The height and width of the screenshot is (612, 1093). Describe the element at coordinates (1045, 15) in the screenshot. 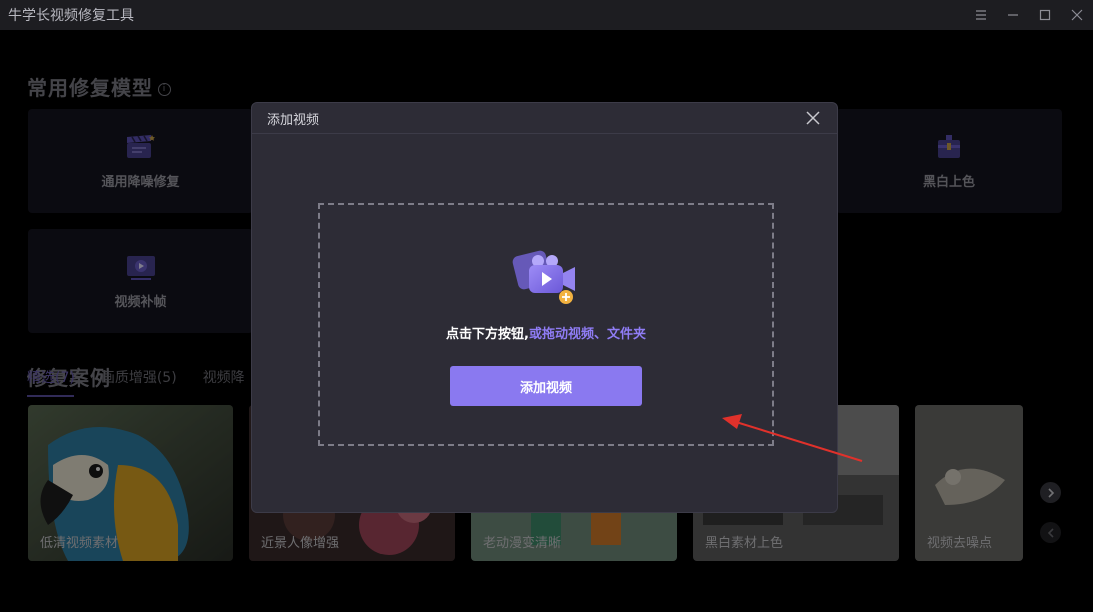

I see `maximize-icon` at that location.